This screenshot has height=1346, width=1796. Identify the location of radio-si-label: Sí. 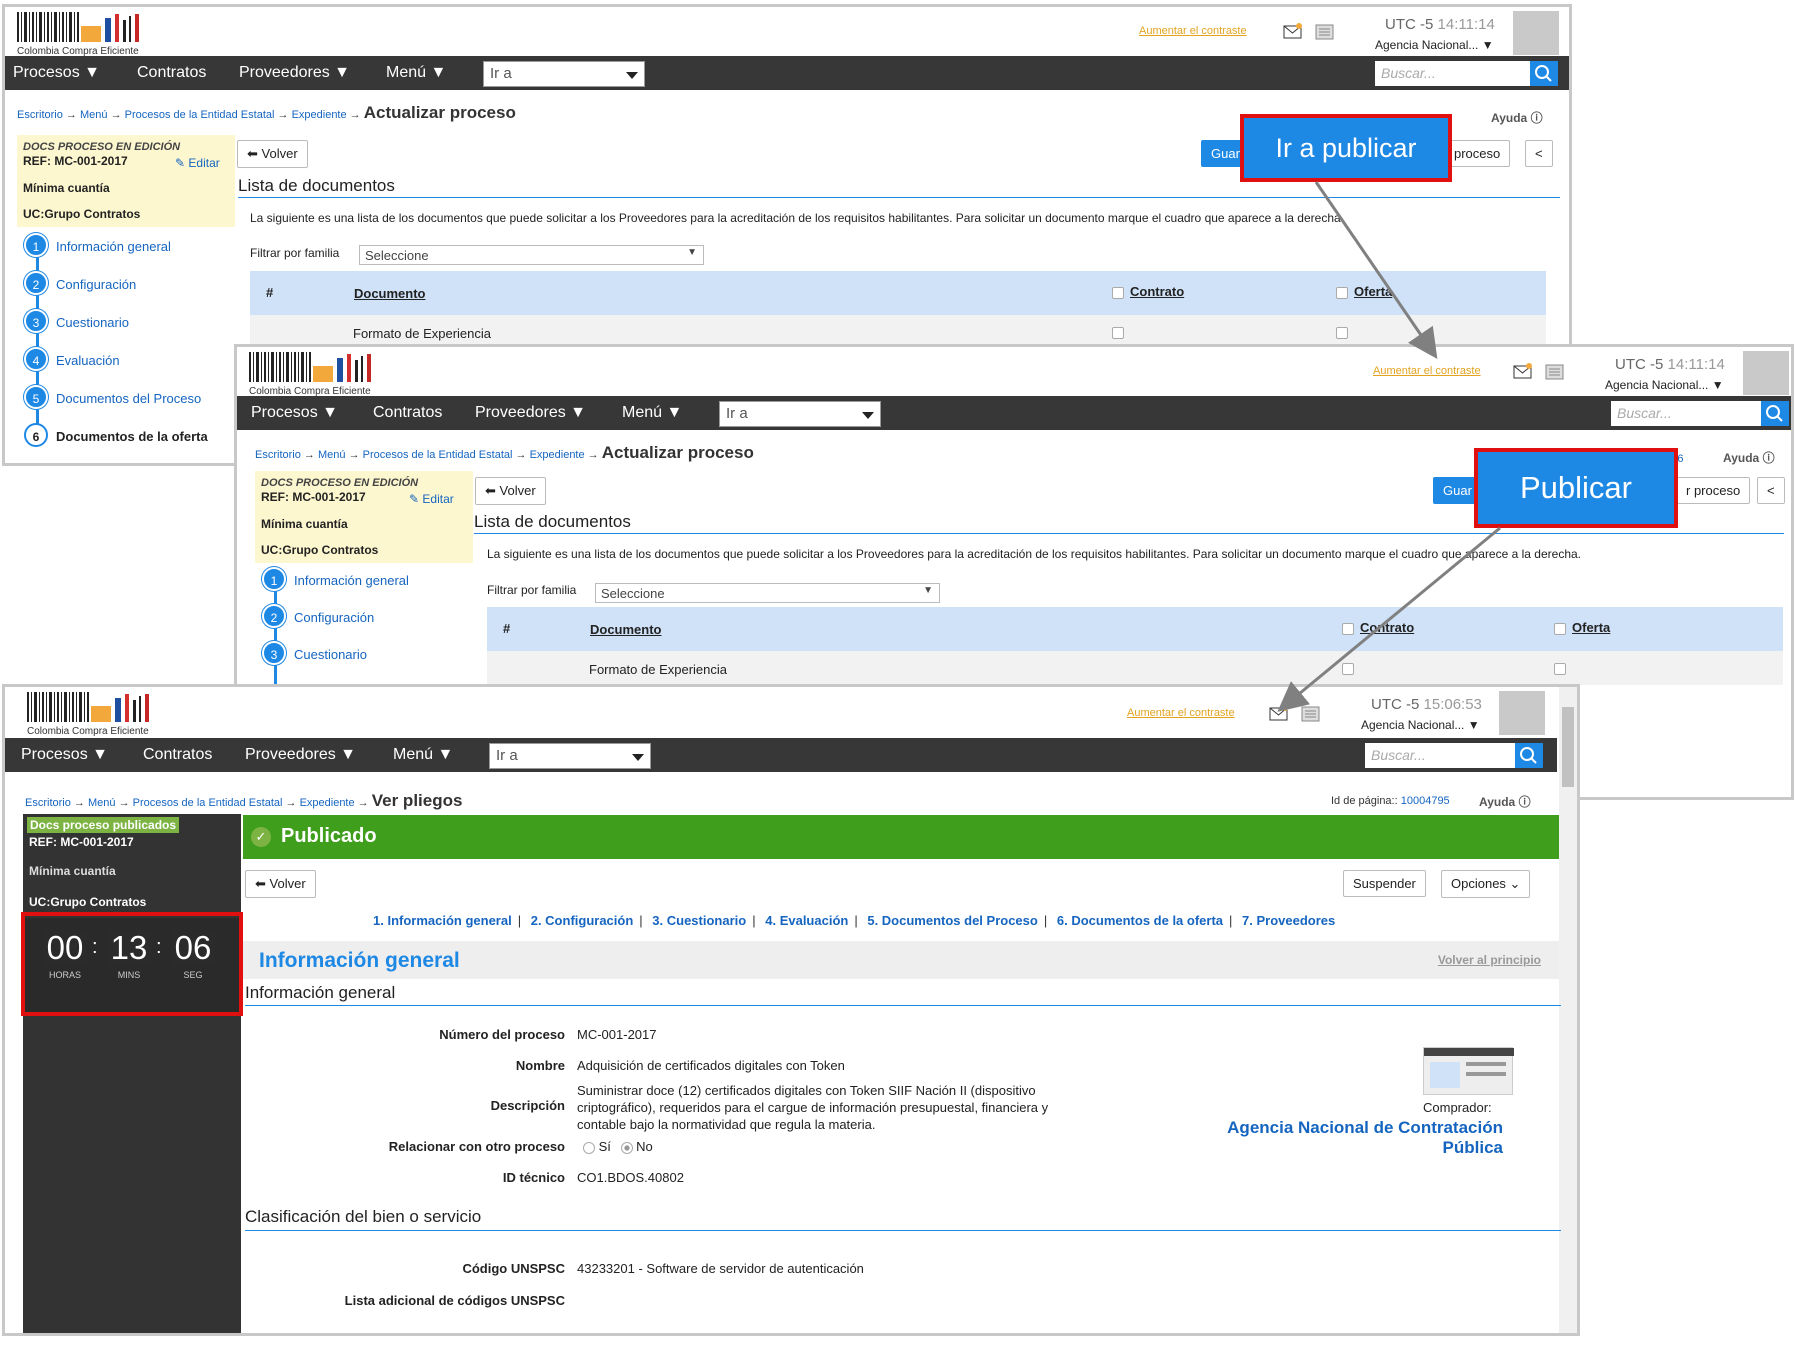
(604, 1146).